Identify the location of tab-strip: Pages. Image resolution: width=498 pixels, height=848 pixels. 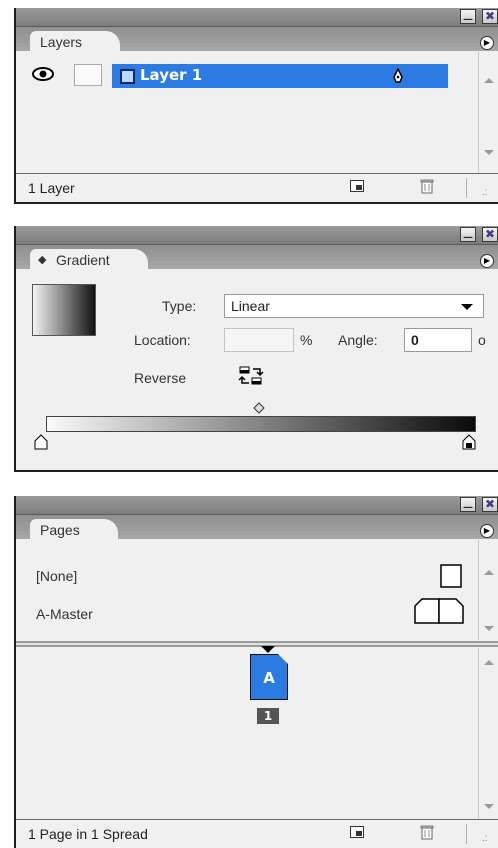
(257, 528).